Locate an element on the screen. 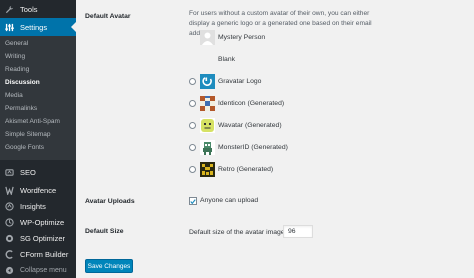 The height and width of the screenshot is (278, 474). default-avatar-heading: Default Avatar is located at coordinates (108, 16).